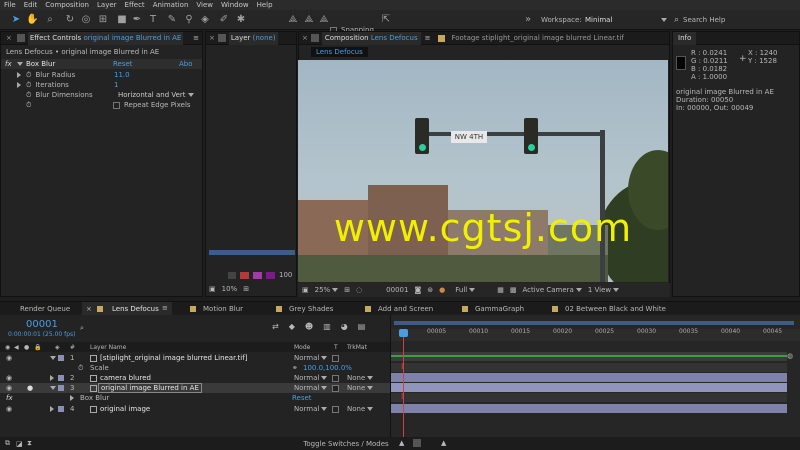 This screenshot has height=450, width=800. I want to click on camera-select: Active Camera, so click(552, 290).